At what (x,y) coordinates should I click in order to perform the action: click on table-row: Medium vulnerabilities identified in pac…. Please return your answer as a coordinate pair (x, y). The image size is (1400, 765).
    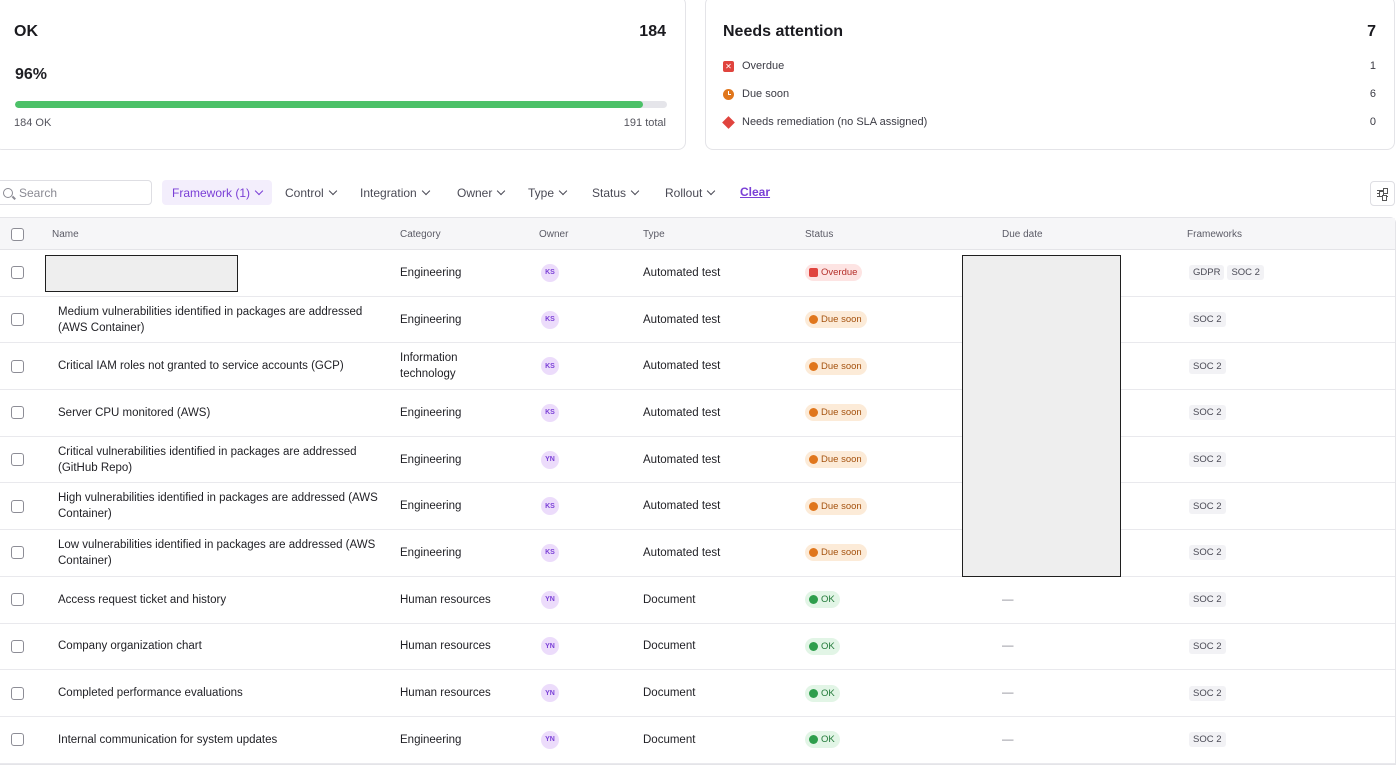
    Looking at the image, I should click on (697, 320).